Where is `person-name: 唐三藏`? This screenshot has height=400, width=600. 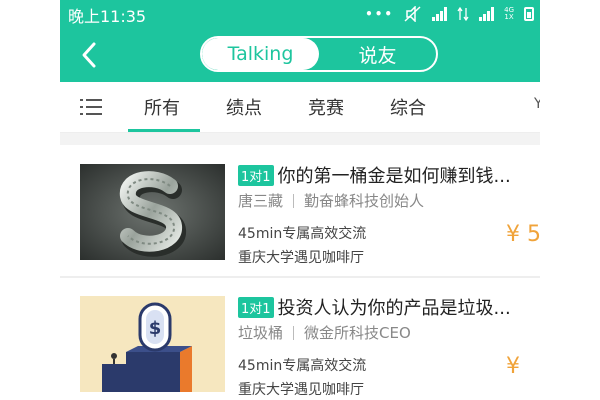 person-name: 唐三藏 is located at coordinates (261, 201).